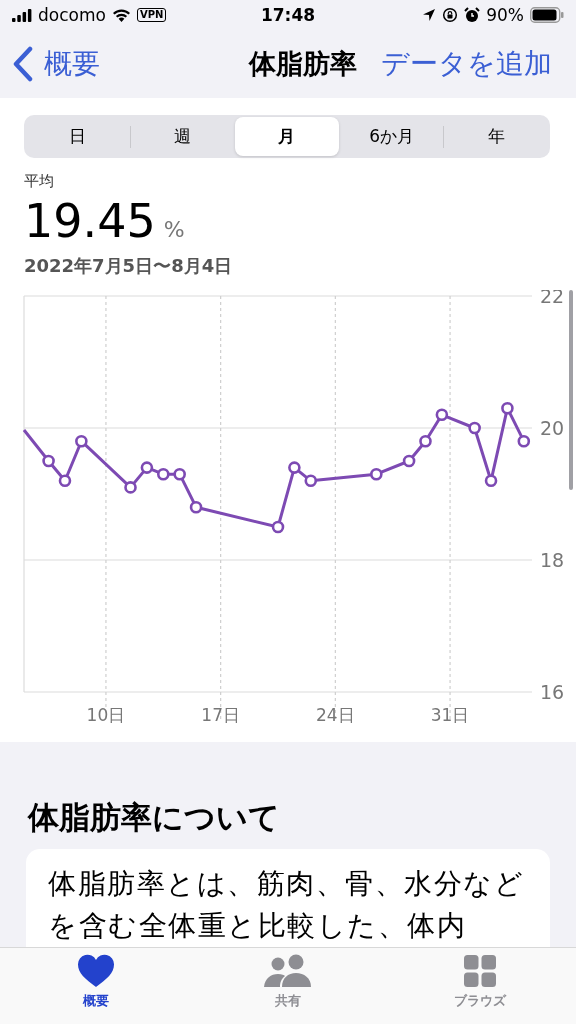 The width and height of the screenshot is (576, 1024). I want to click on range-tab: 6か月, so click(391, 136).